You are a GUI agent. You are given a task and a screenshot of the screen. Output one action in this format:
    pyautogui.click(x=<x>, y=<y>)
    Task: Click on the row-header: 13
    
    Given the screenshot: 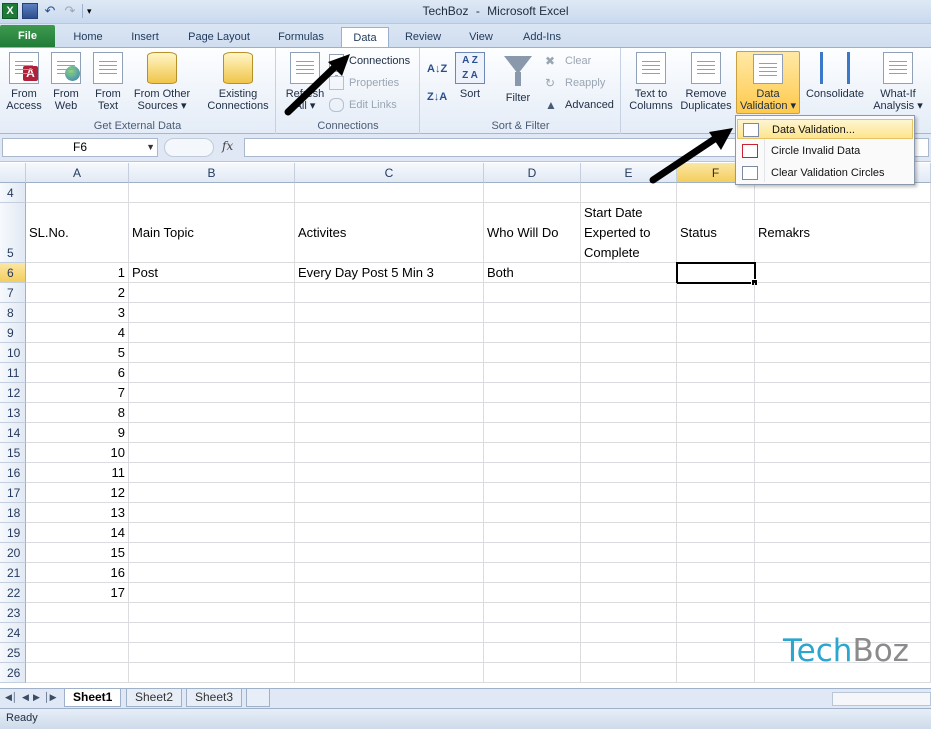 What is the action you would take?
    pyautogui.click(x=13, y=413)
    